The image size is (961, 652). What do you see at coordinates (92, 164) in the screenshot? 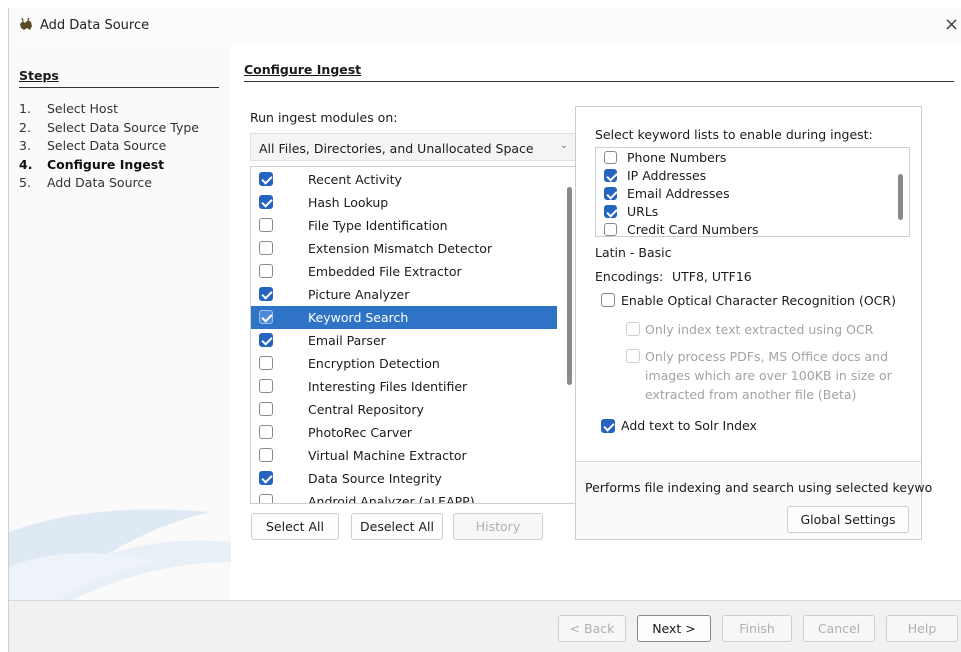
I see `step-item-active: 4. Configure Ingest` at bounding box center [92, 164].